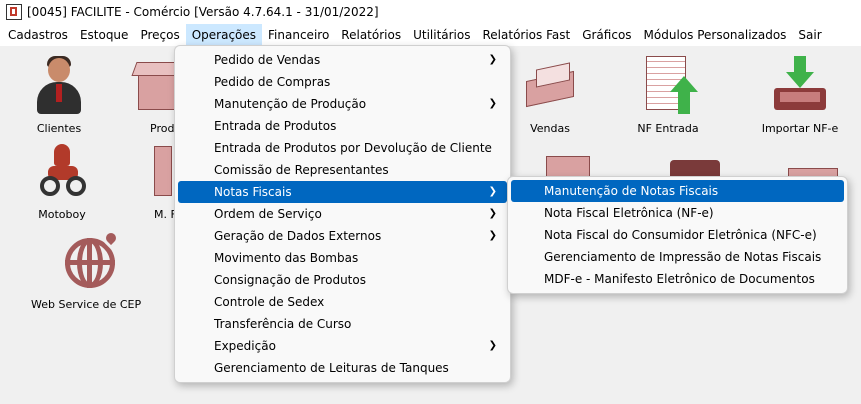 Image resolution: width=861 pixels, height=404 pixels. What do you see at coordinates (290, 280) in the screenshot?
I see `menu-item-label: Consignação de Produtos` at bounding box center [290, 280].